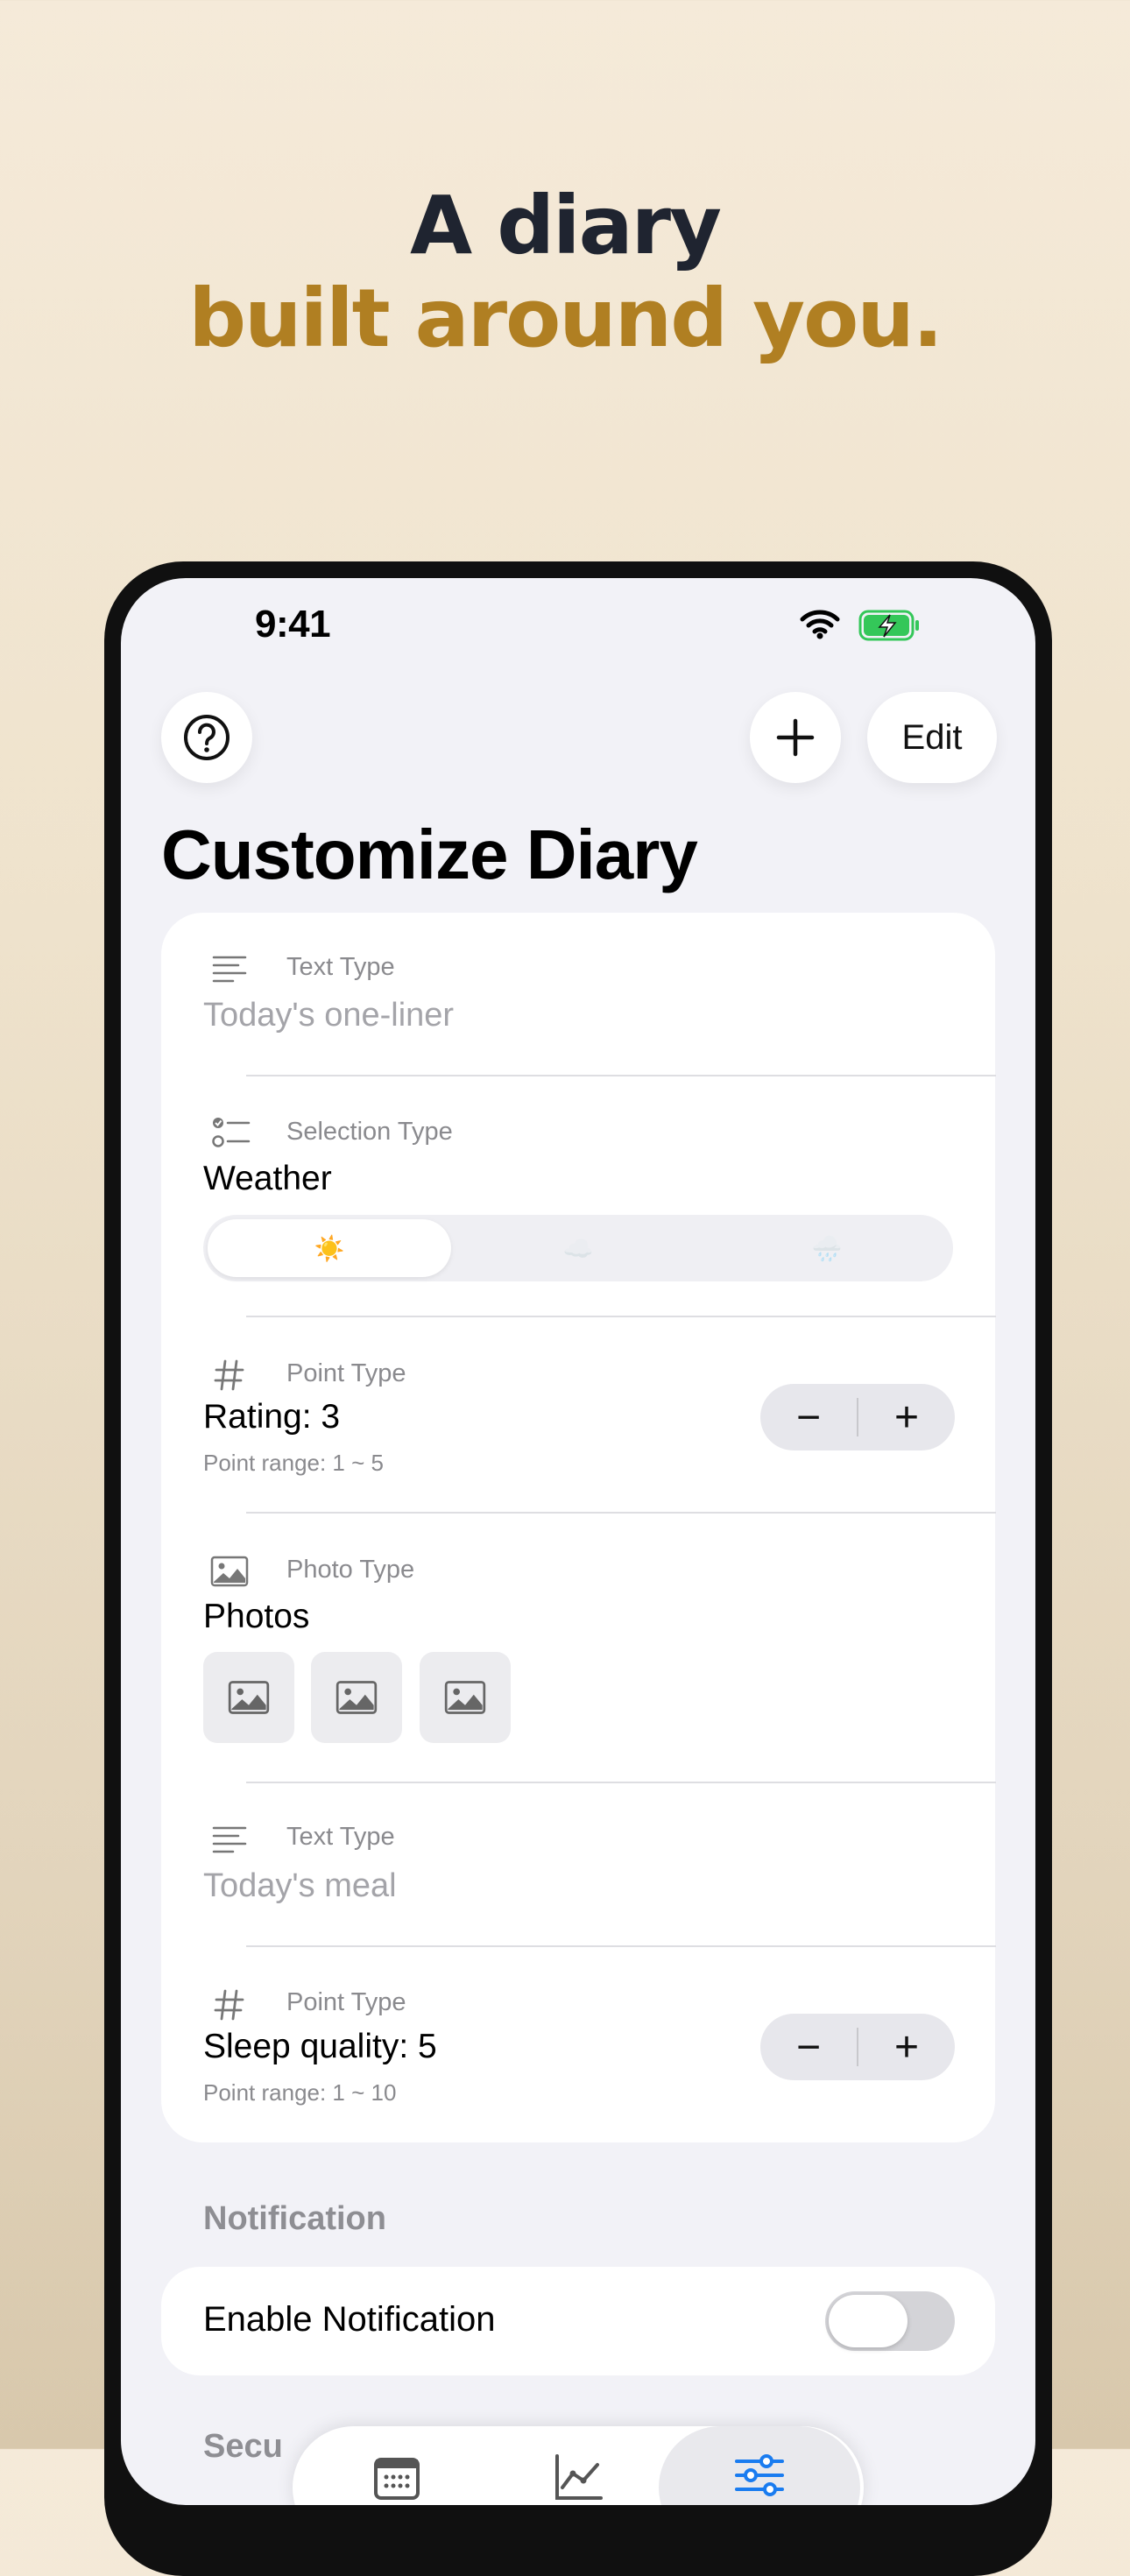  What do you see at coordinates (579, 2477) in the screenshot?
I see `chart-line-icon` at bounding box center [579, 2477].